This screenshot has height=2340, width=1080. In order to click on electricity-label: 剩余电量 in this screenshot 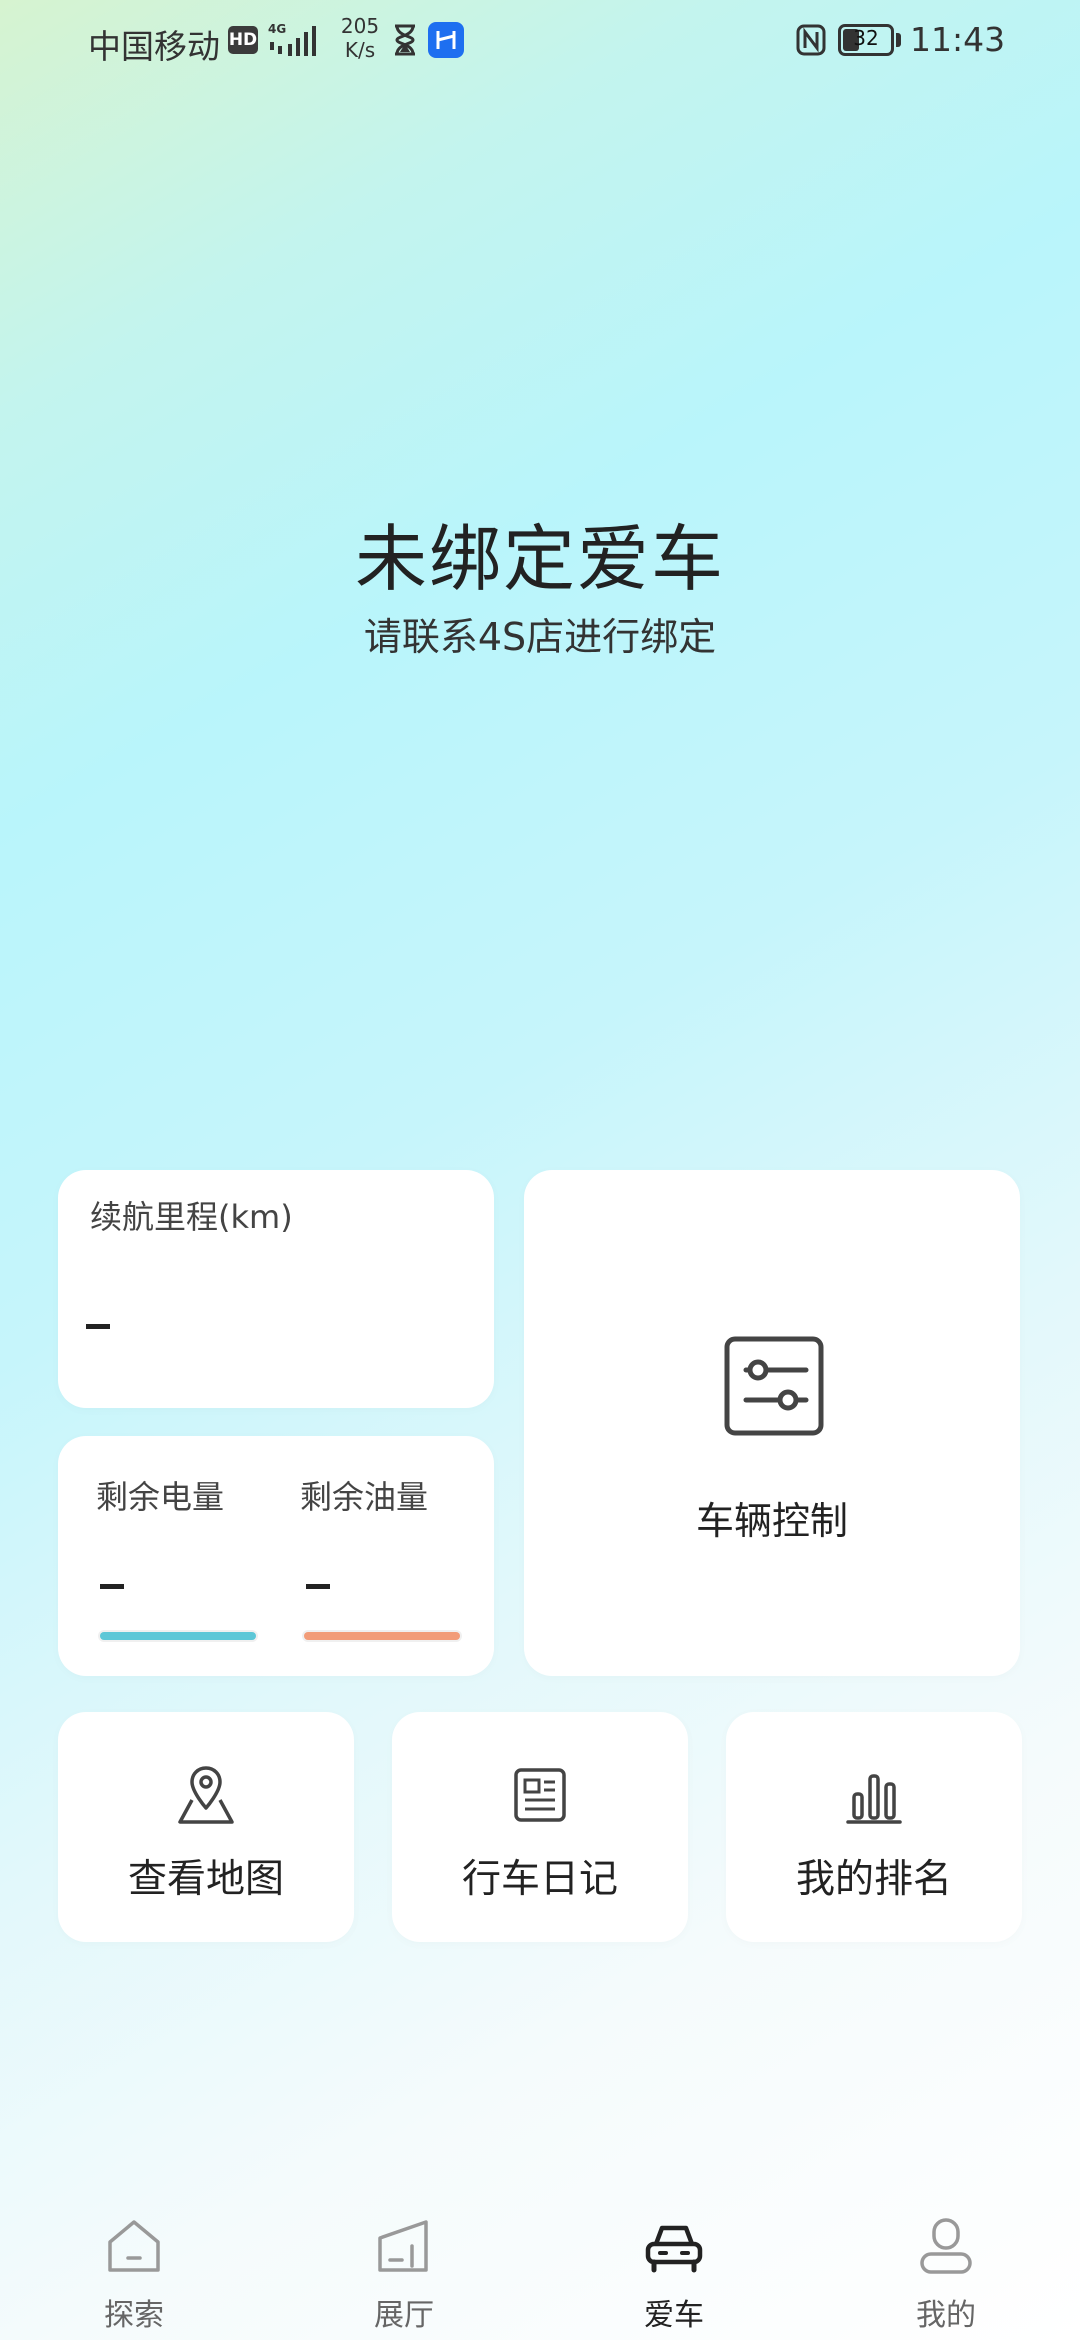, I will do `click(160, 1497)`.